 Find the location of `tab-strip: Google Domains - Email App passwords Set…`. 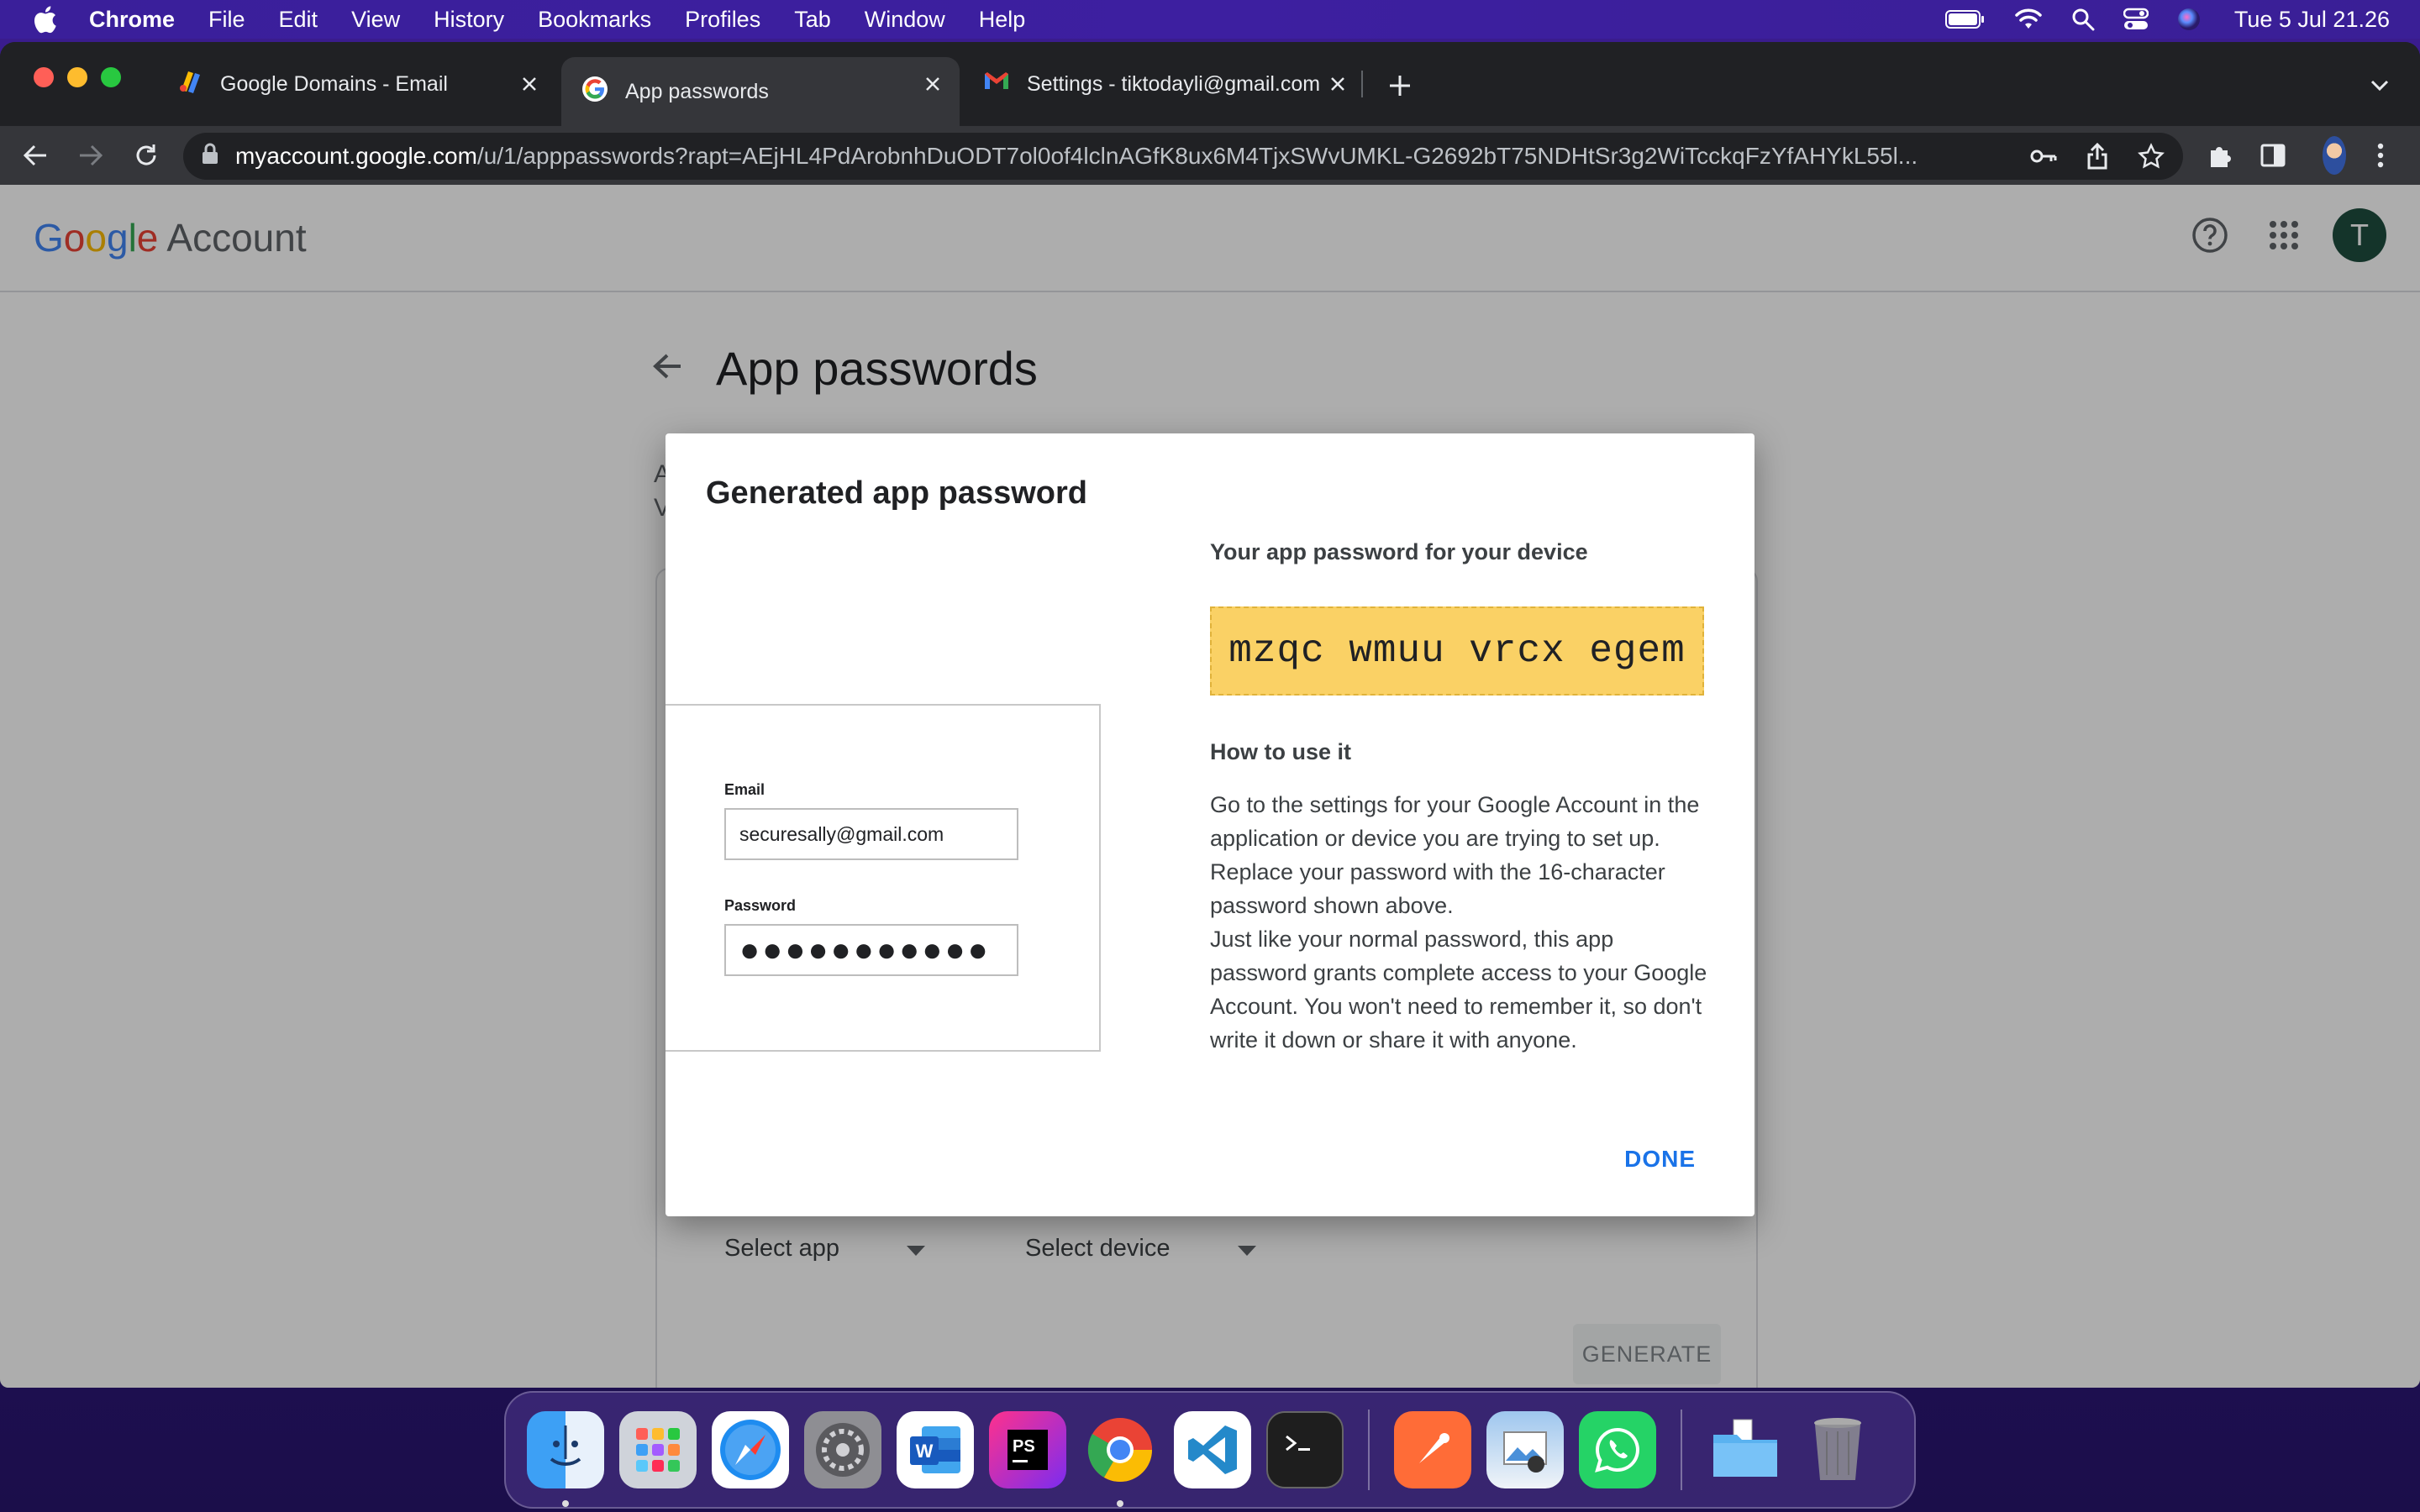

tab-strip: Google Domains - Email App passwords Set… is located at coordinates (1210, 84).